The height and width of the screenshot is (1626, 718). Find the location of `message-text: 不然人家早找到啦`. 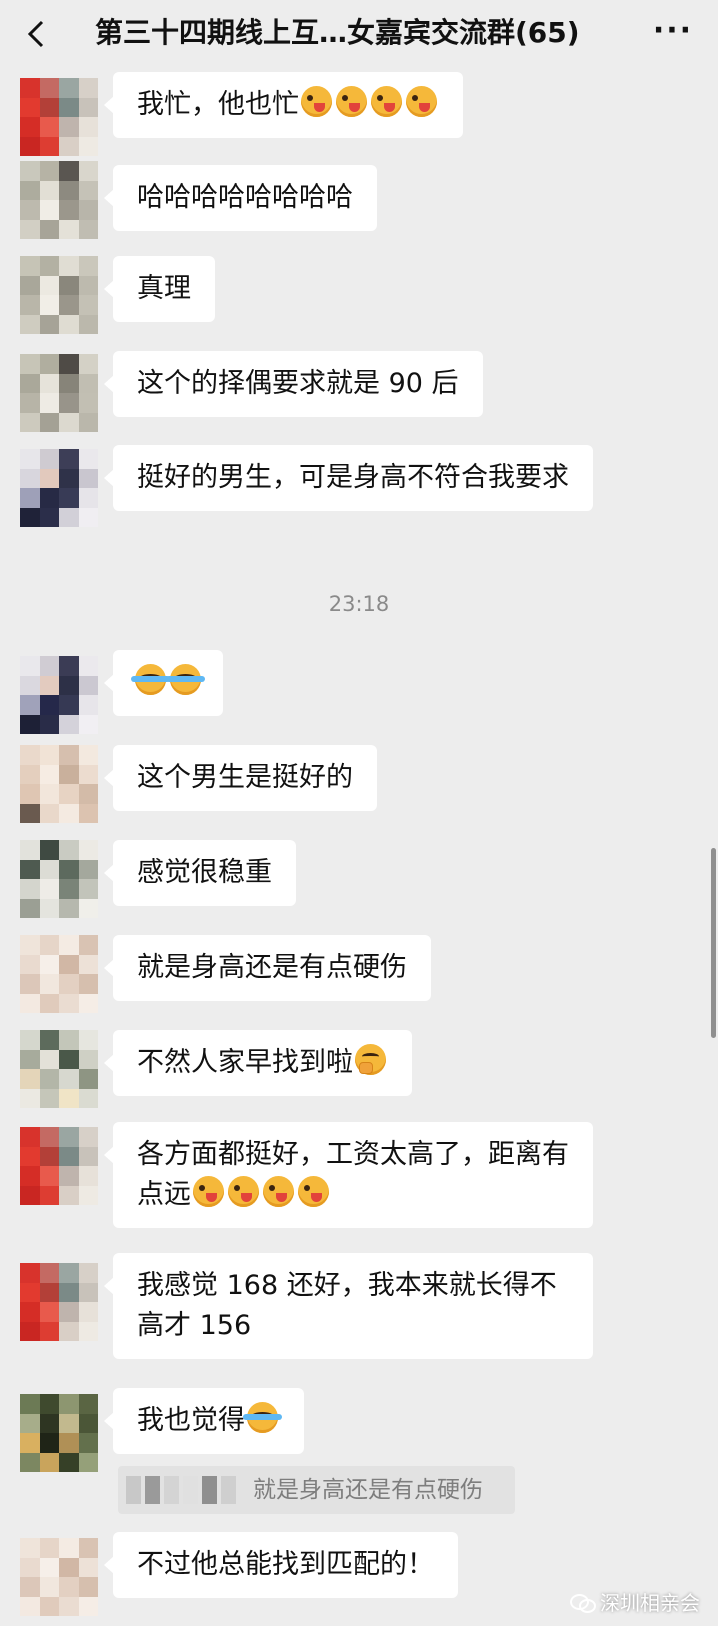

message-text: 不然人家早找到啦 is located at coordinates (245, 1062).